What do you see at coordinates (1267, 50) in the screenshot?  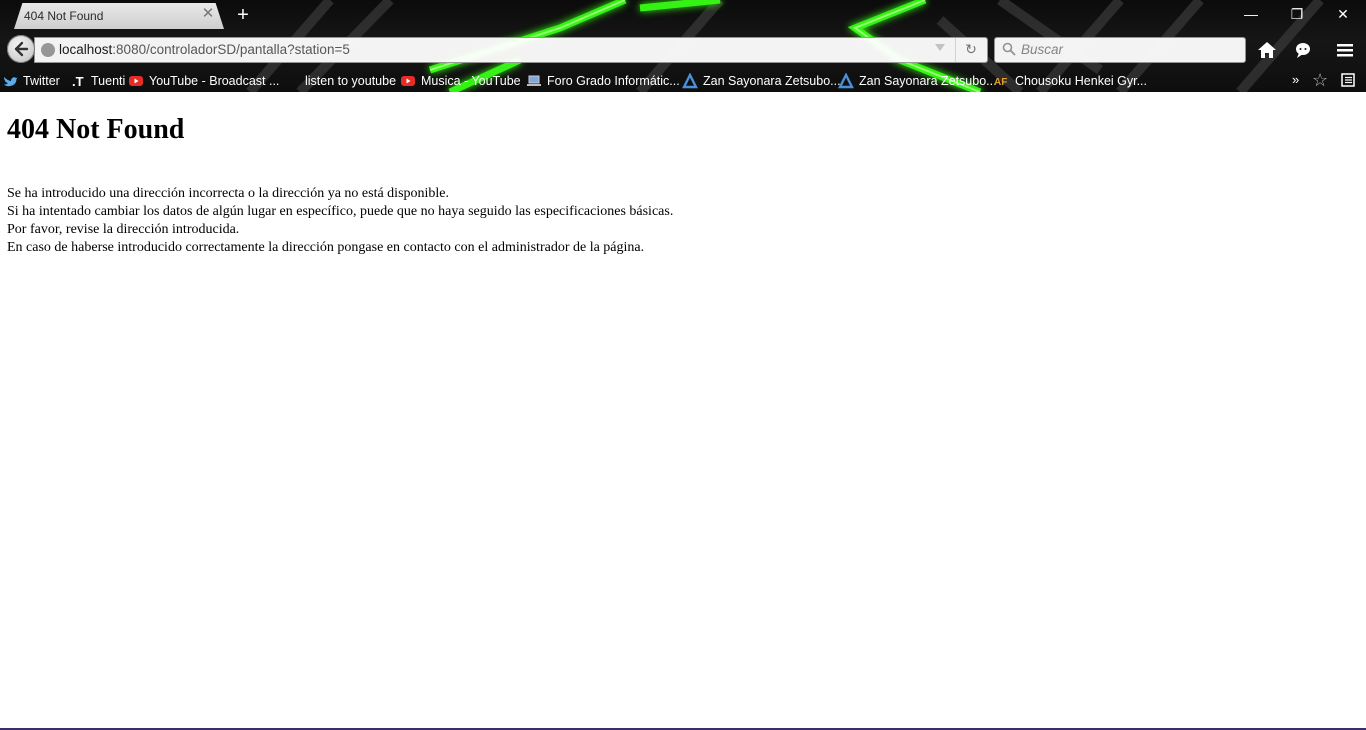 I see `home-icon` at bounding box center [1267, 50].